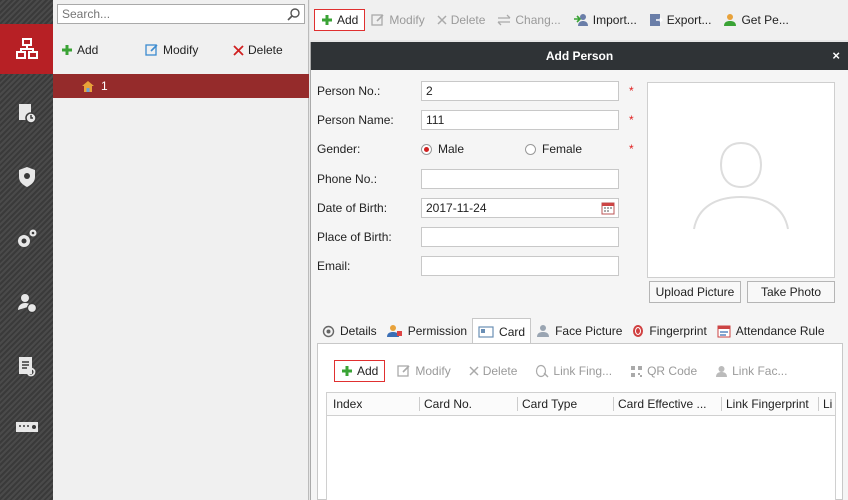 The height and width of the screenshot is (500, 848). Describe the element at coordinates (171, 50) in the screenshot. I see `org-modify-button: Modify` at that location.